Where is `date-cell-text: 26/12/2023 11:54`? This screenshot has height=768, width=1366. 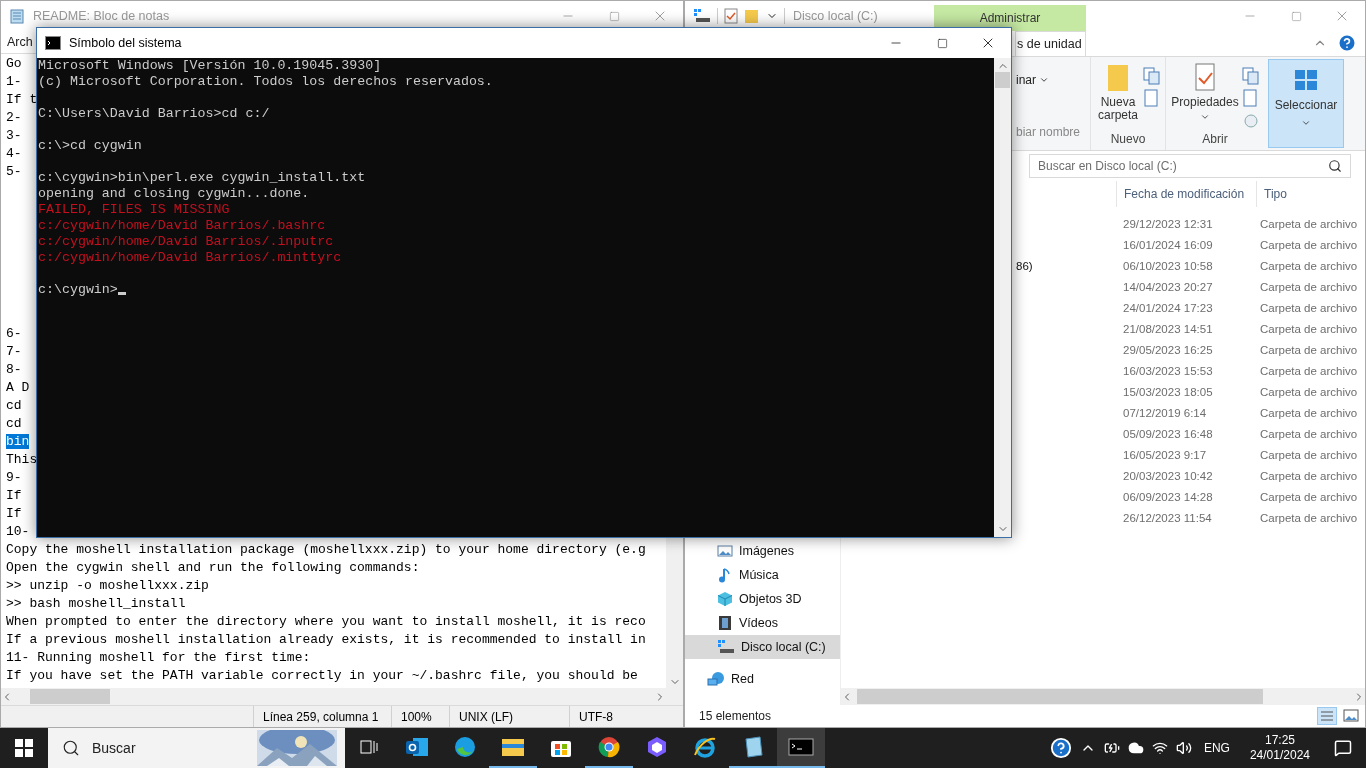
date-cell-text: 26/12/2023 11:54 is located at coordinates (1167, 518).